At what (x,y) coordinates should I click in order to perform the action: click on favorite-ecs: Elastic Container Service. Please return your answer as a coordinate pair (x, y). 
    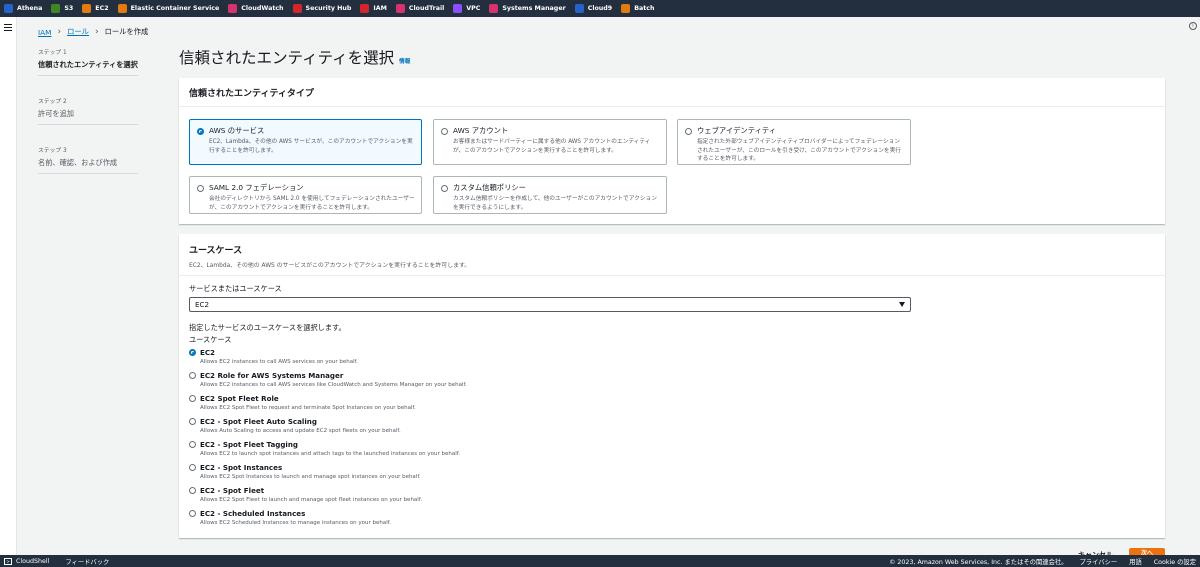
    Looking at the image, I should click on (168, 8).